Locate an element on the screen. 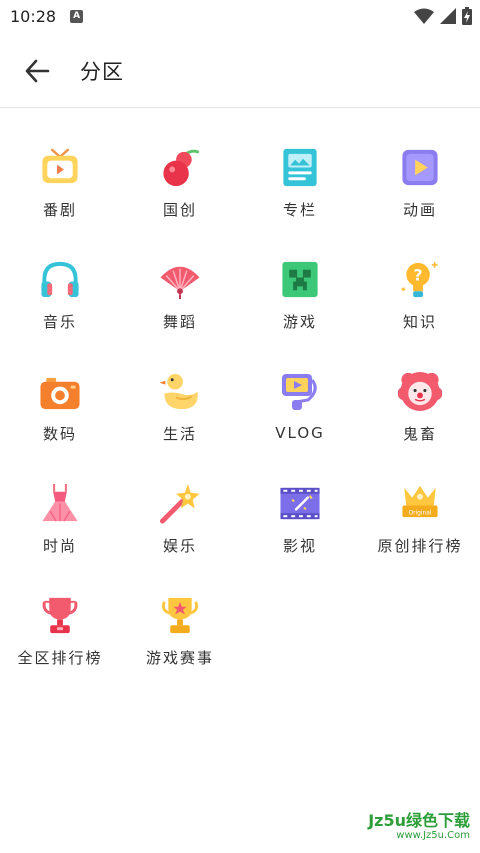  category-label: 影视 is located at coordinates (299, 546).